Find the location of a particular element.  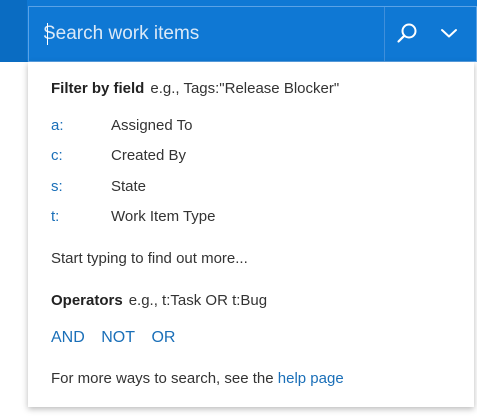

field-name: State is located at coordinates (129, 186).